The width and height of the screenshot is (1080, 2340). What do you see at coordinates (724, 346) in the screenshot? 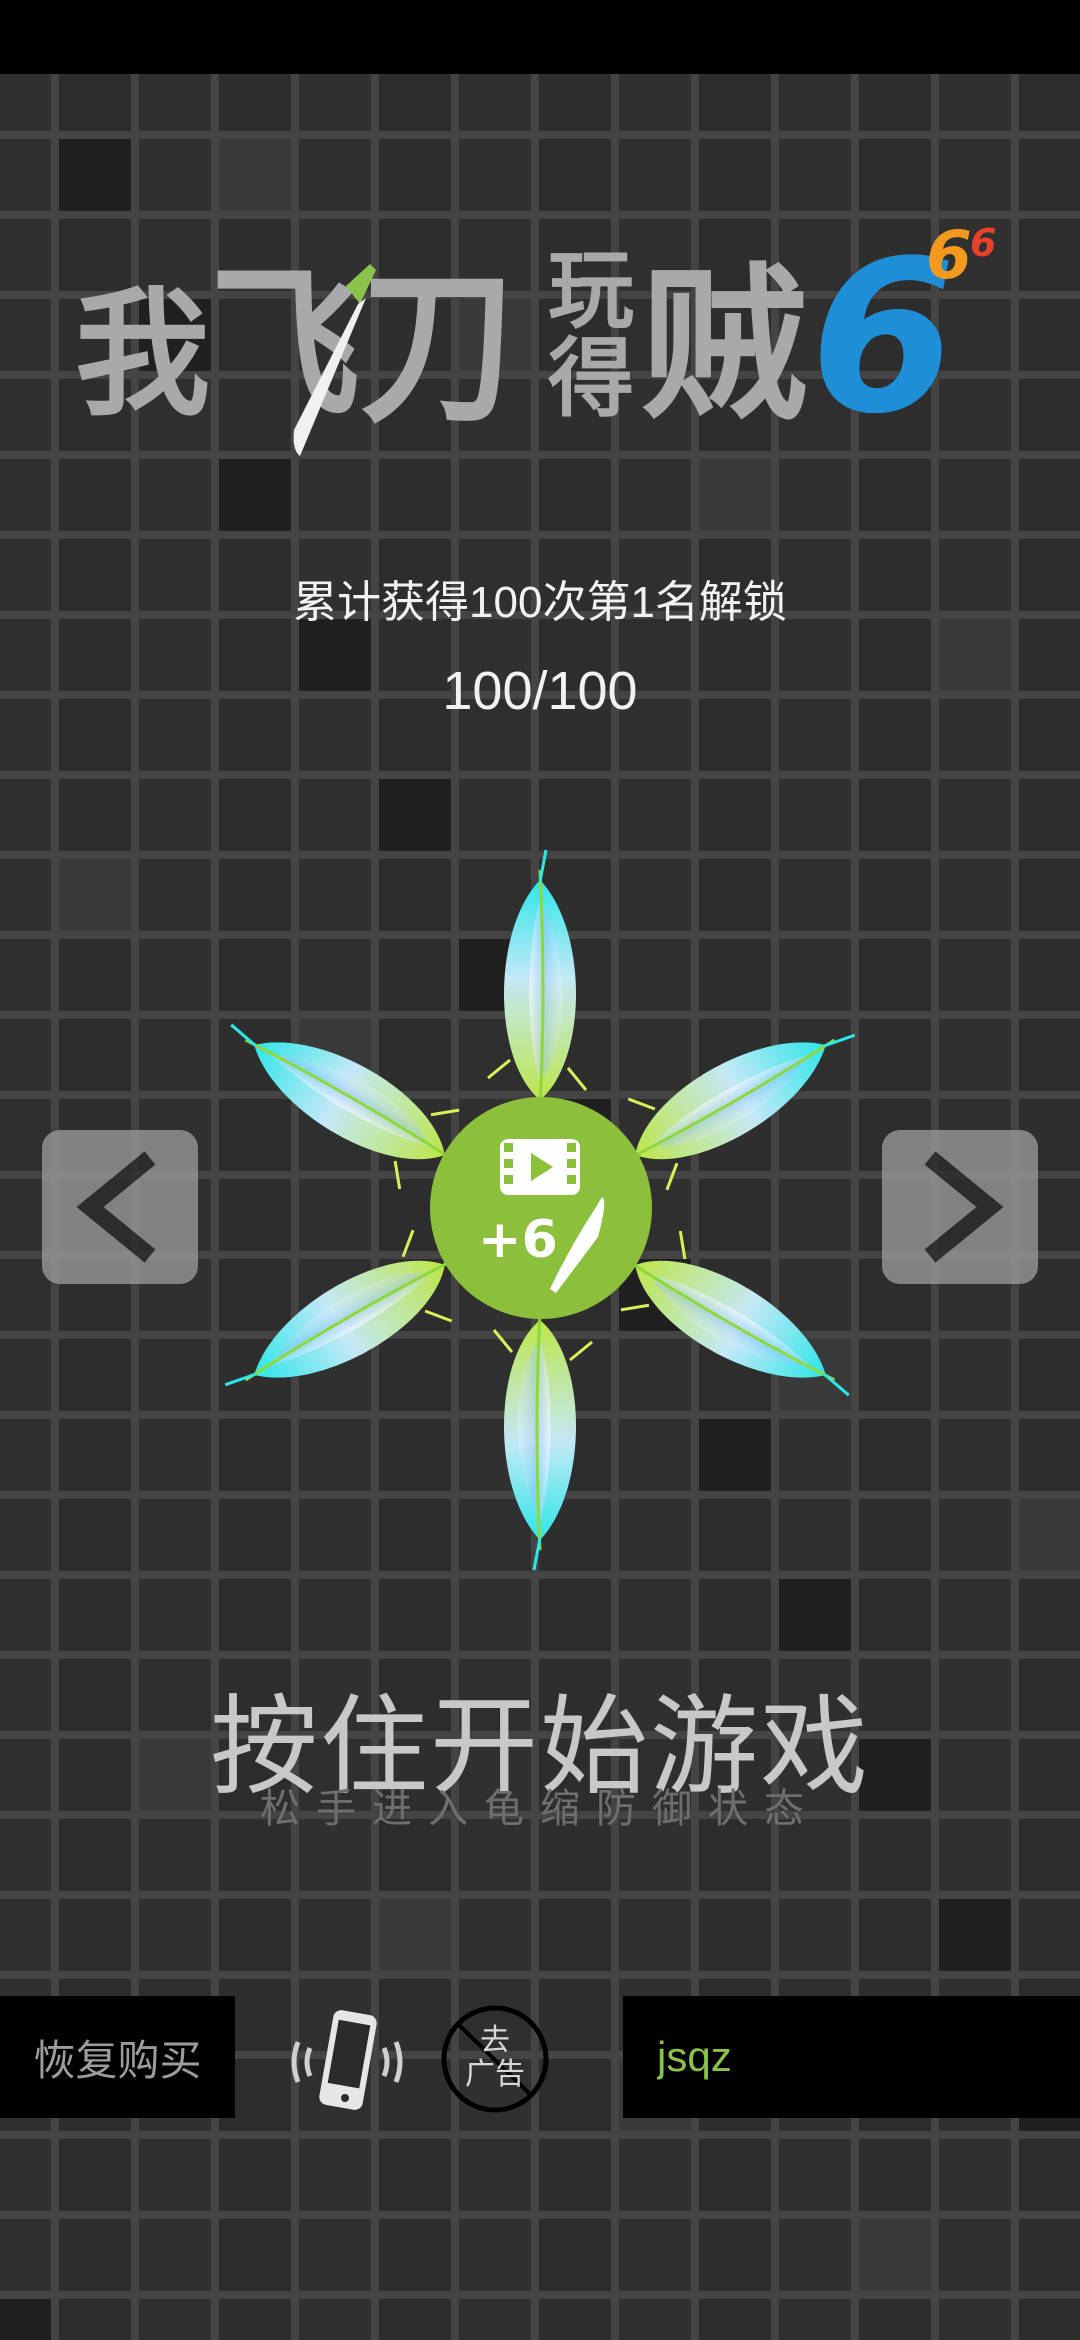
I see `logo-char-zei: 贼` at bounding box center [724, 346].